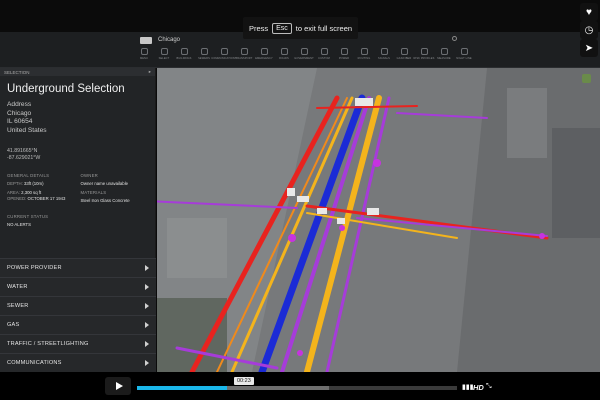 The width and height of the screenshot is (600, 400). Describe the element at coordinates (444, 58) in the screenshot. I see `layer-label: MEASURE` at that location.